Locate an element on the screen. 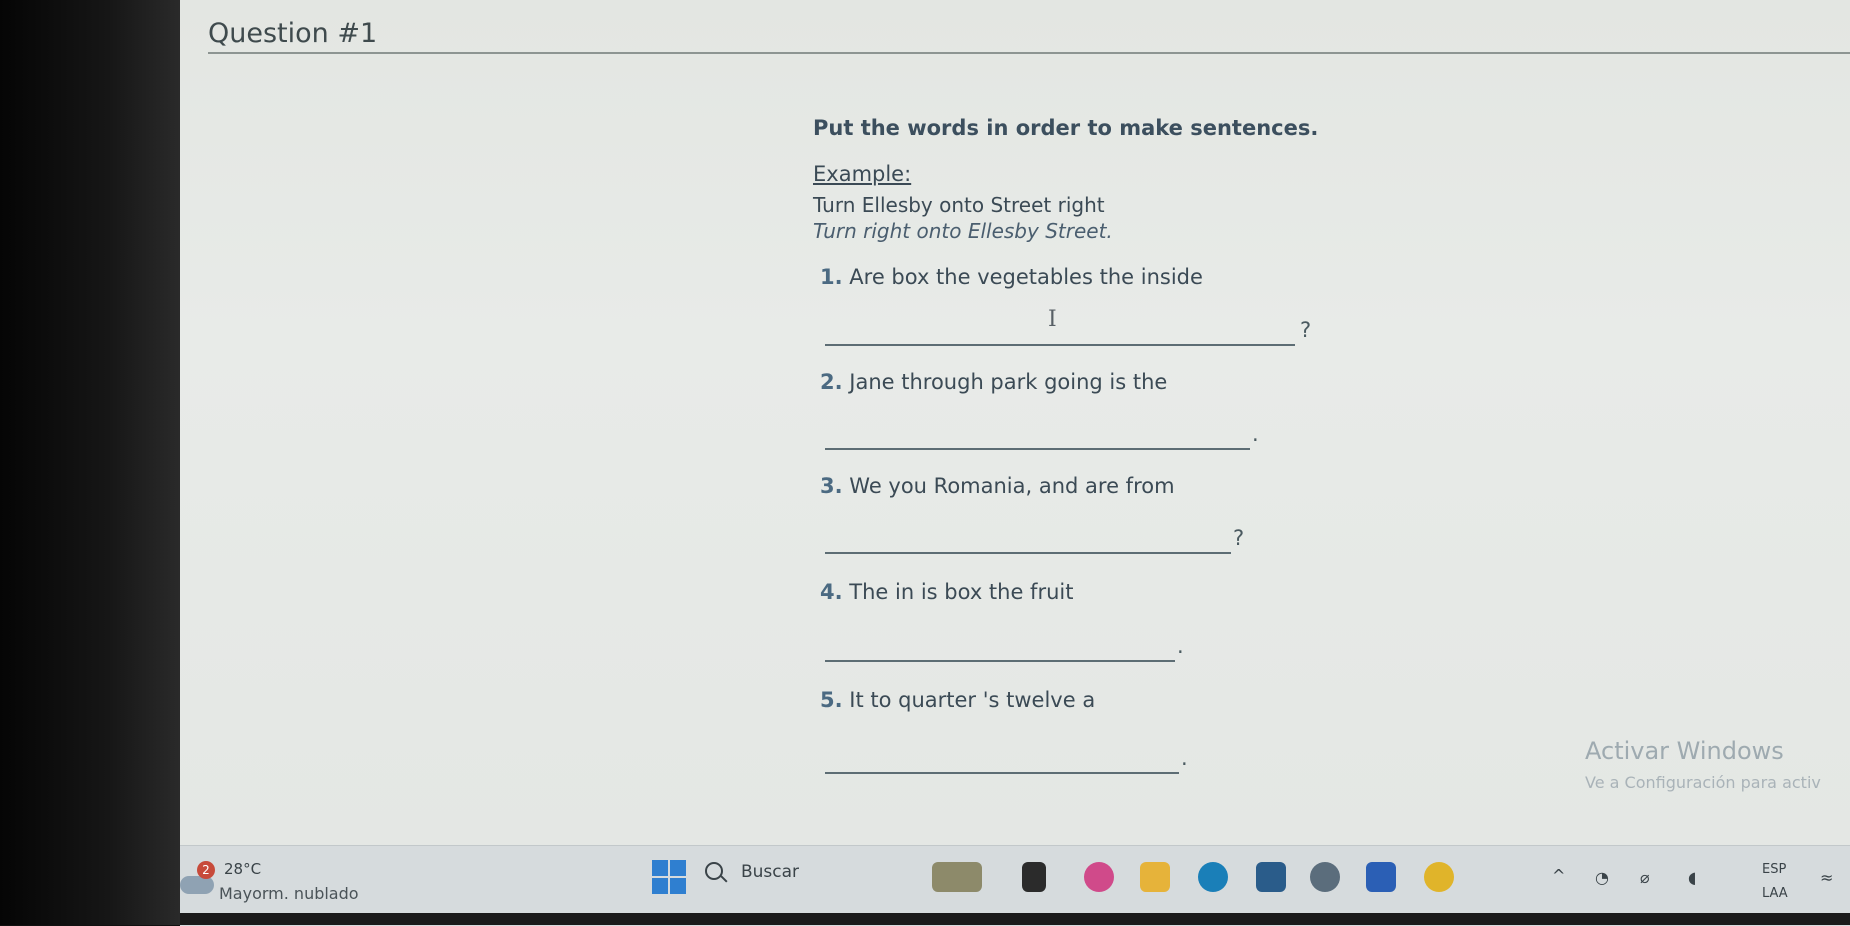 Image resolution: width=1850 pixels, height=926 pixels. item-4: 4. The in is box the fruit is located at coordinates (946, 592).